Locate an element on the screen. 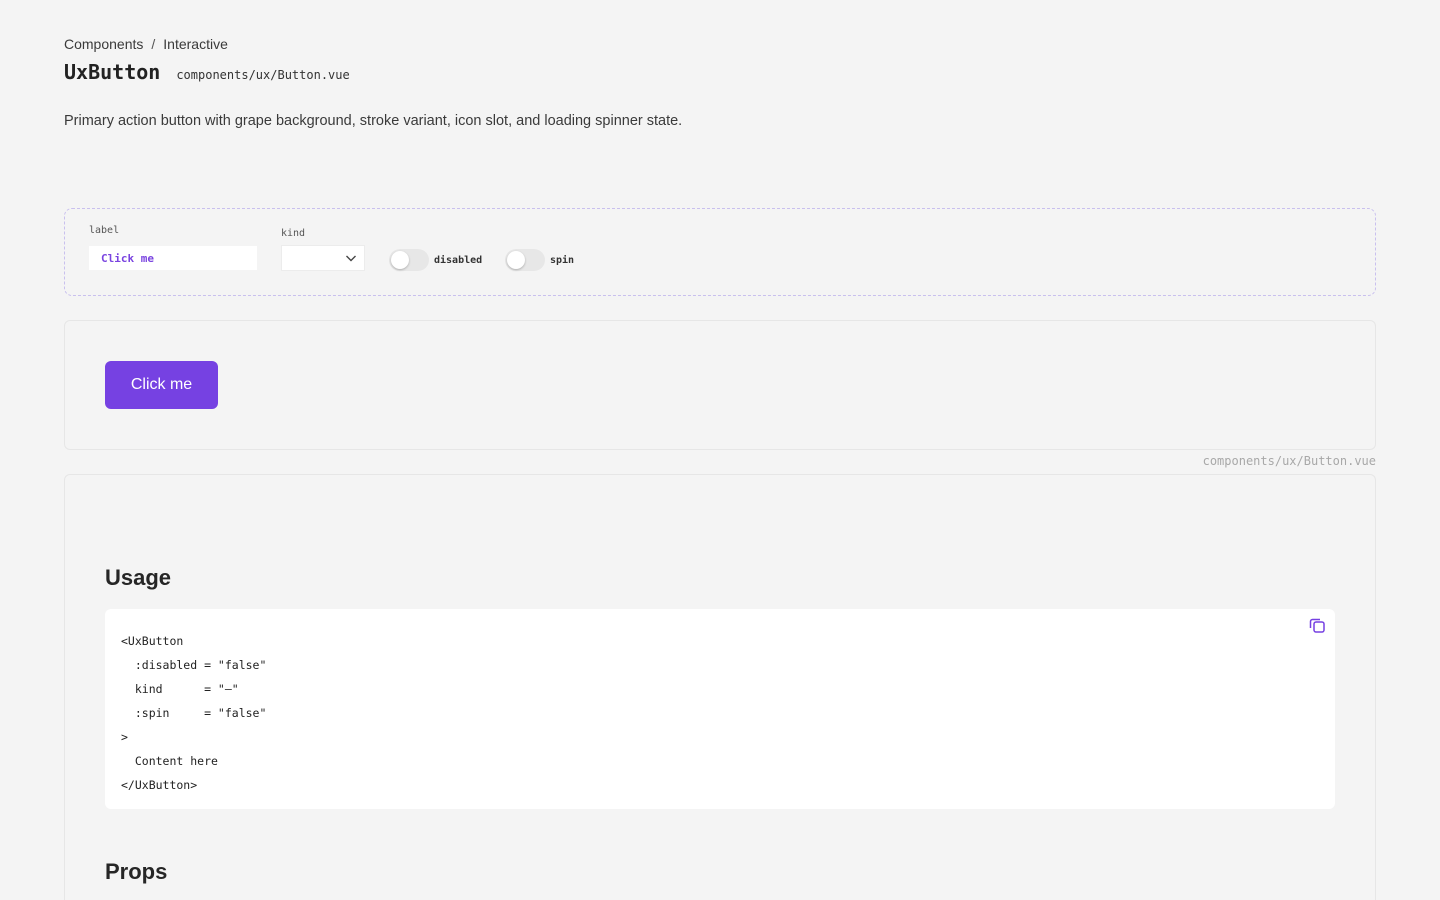 The image size is (1440, 900). copy-icon is located at coordinates (1317, 627).